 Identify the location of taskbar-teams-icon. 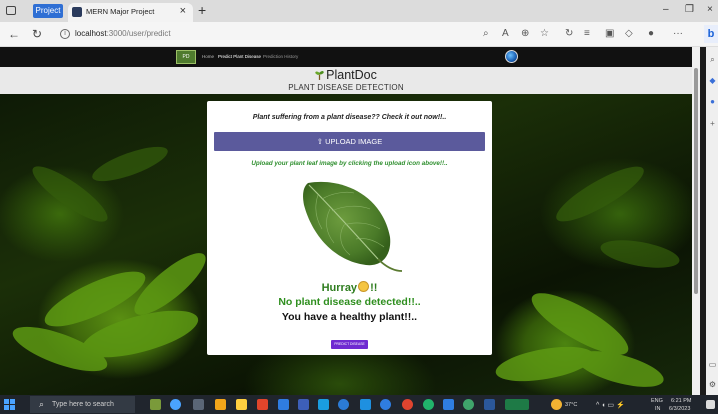
(303, 404).